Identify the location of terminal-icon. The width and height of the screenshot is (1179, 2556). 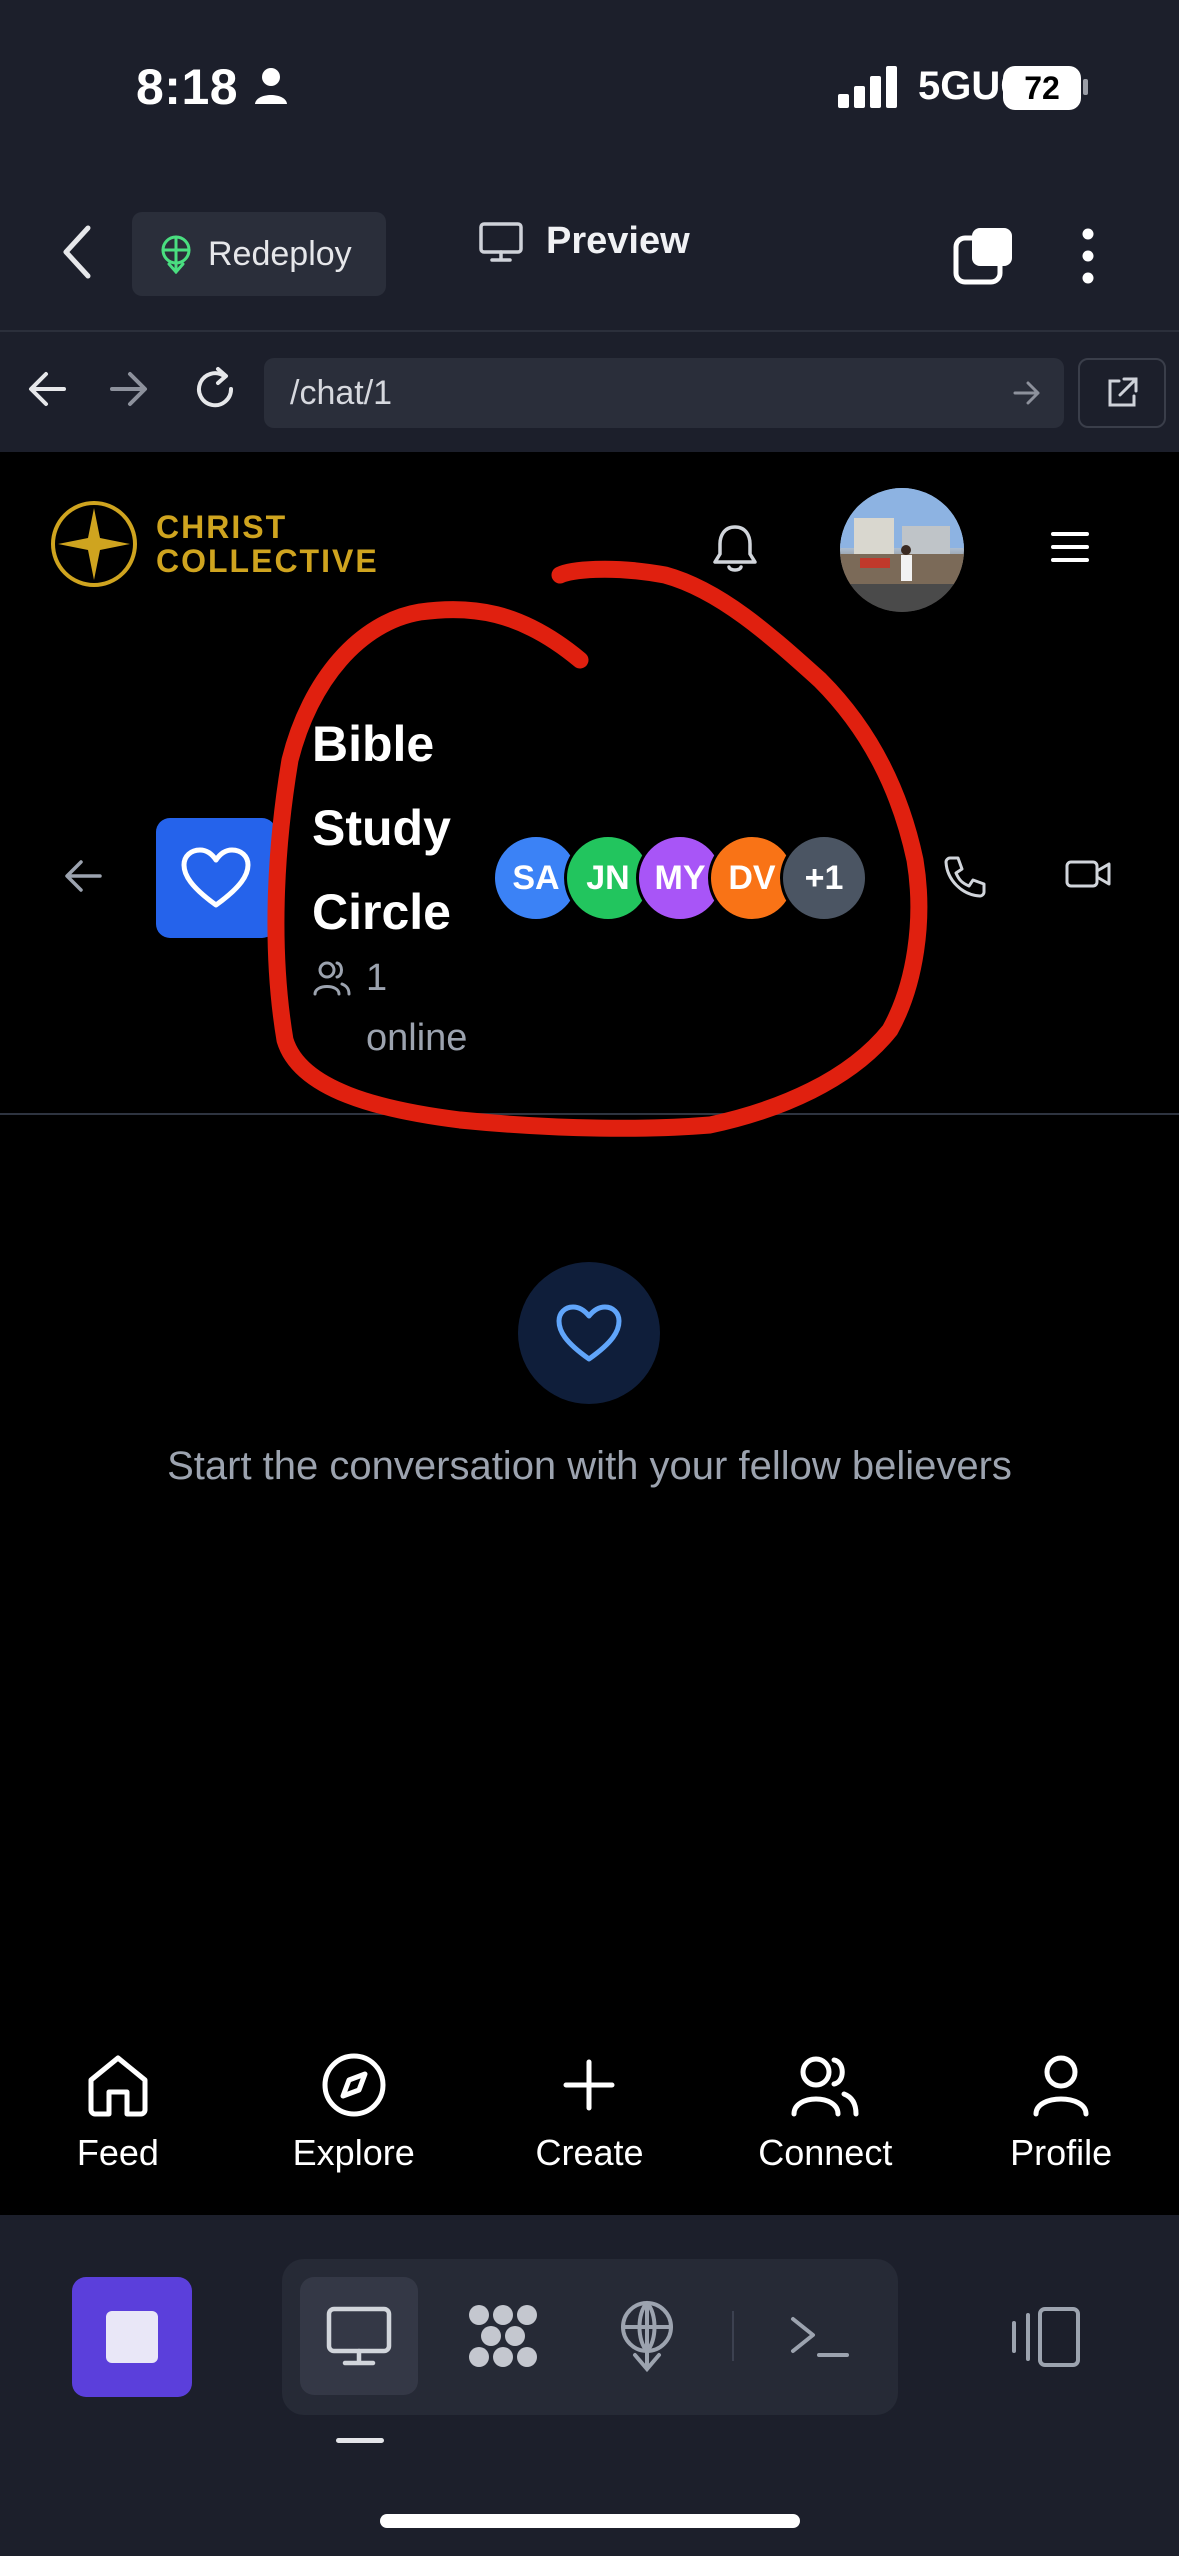
(820, 2337).